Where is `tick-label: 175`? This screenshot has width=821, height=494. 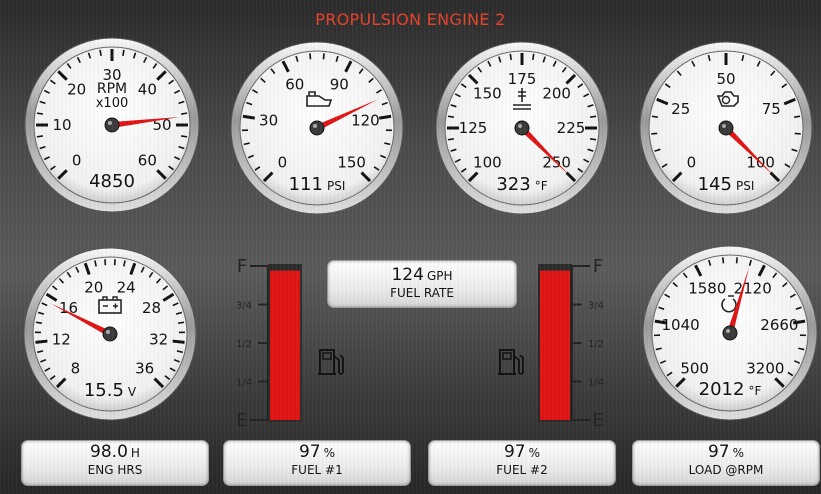 tick-label: 175 is located at coordinates (522, 79).